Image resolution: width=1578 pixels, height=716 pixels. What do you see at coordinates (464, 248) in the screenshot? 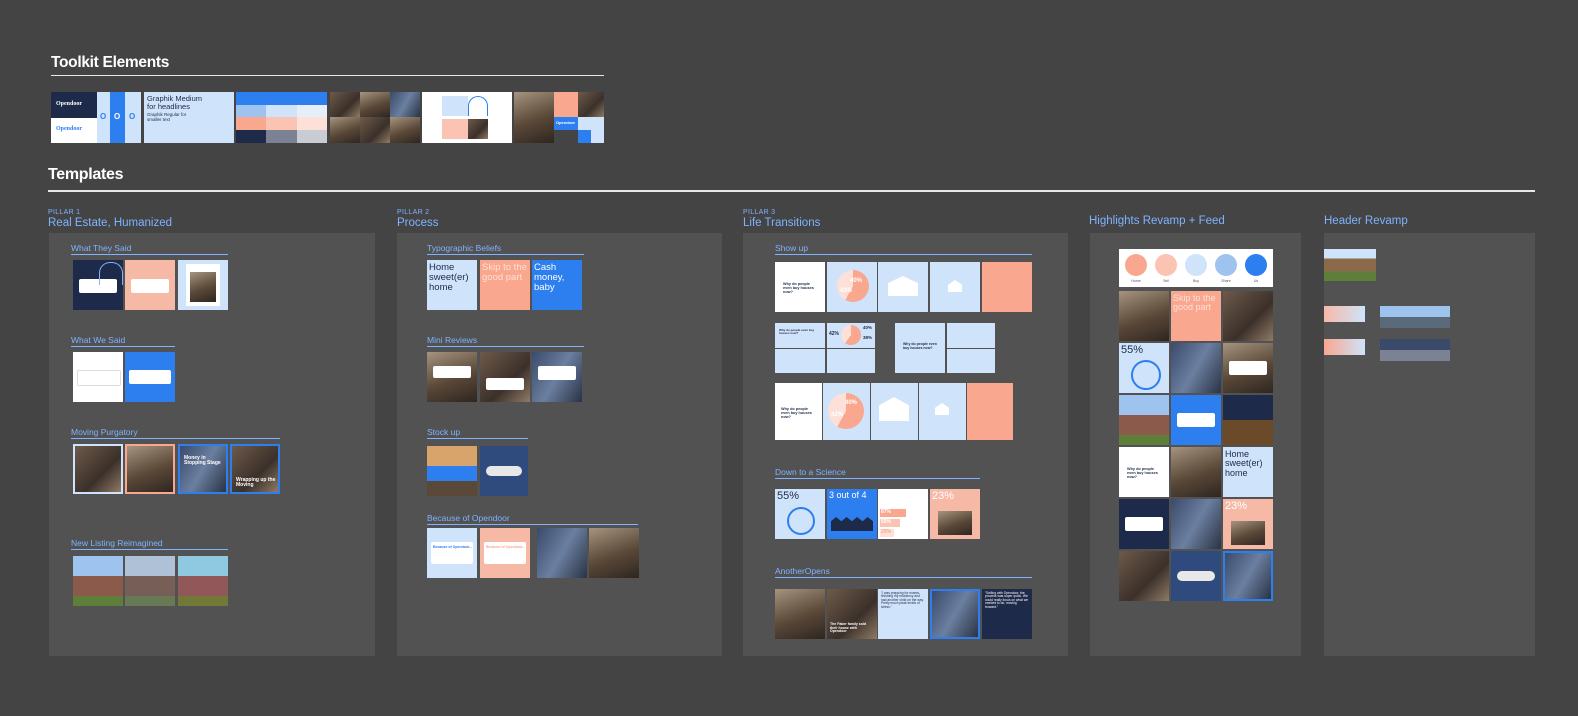
I see `section-typographic-beliefs: Typographic Beliefs` at bounding box center [464, 248].